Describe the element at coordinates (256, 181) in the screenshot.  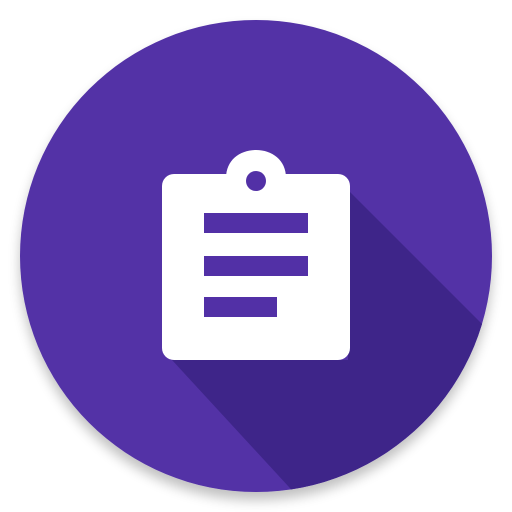
I see `clipboard-clip-hole` at that location.